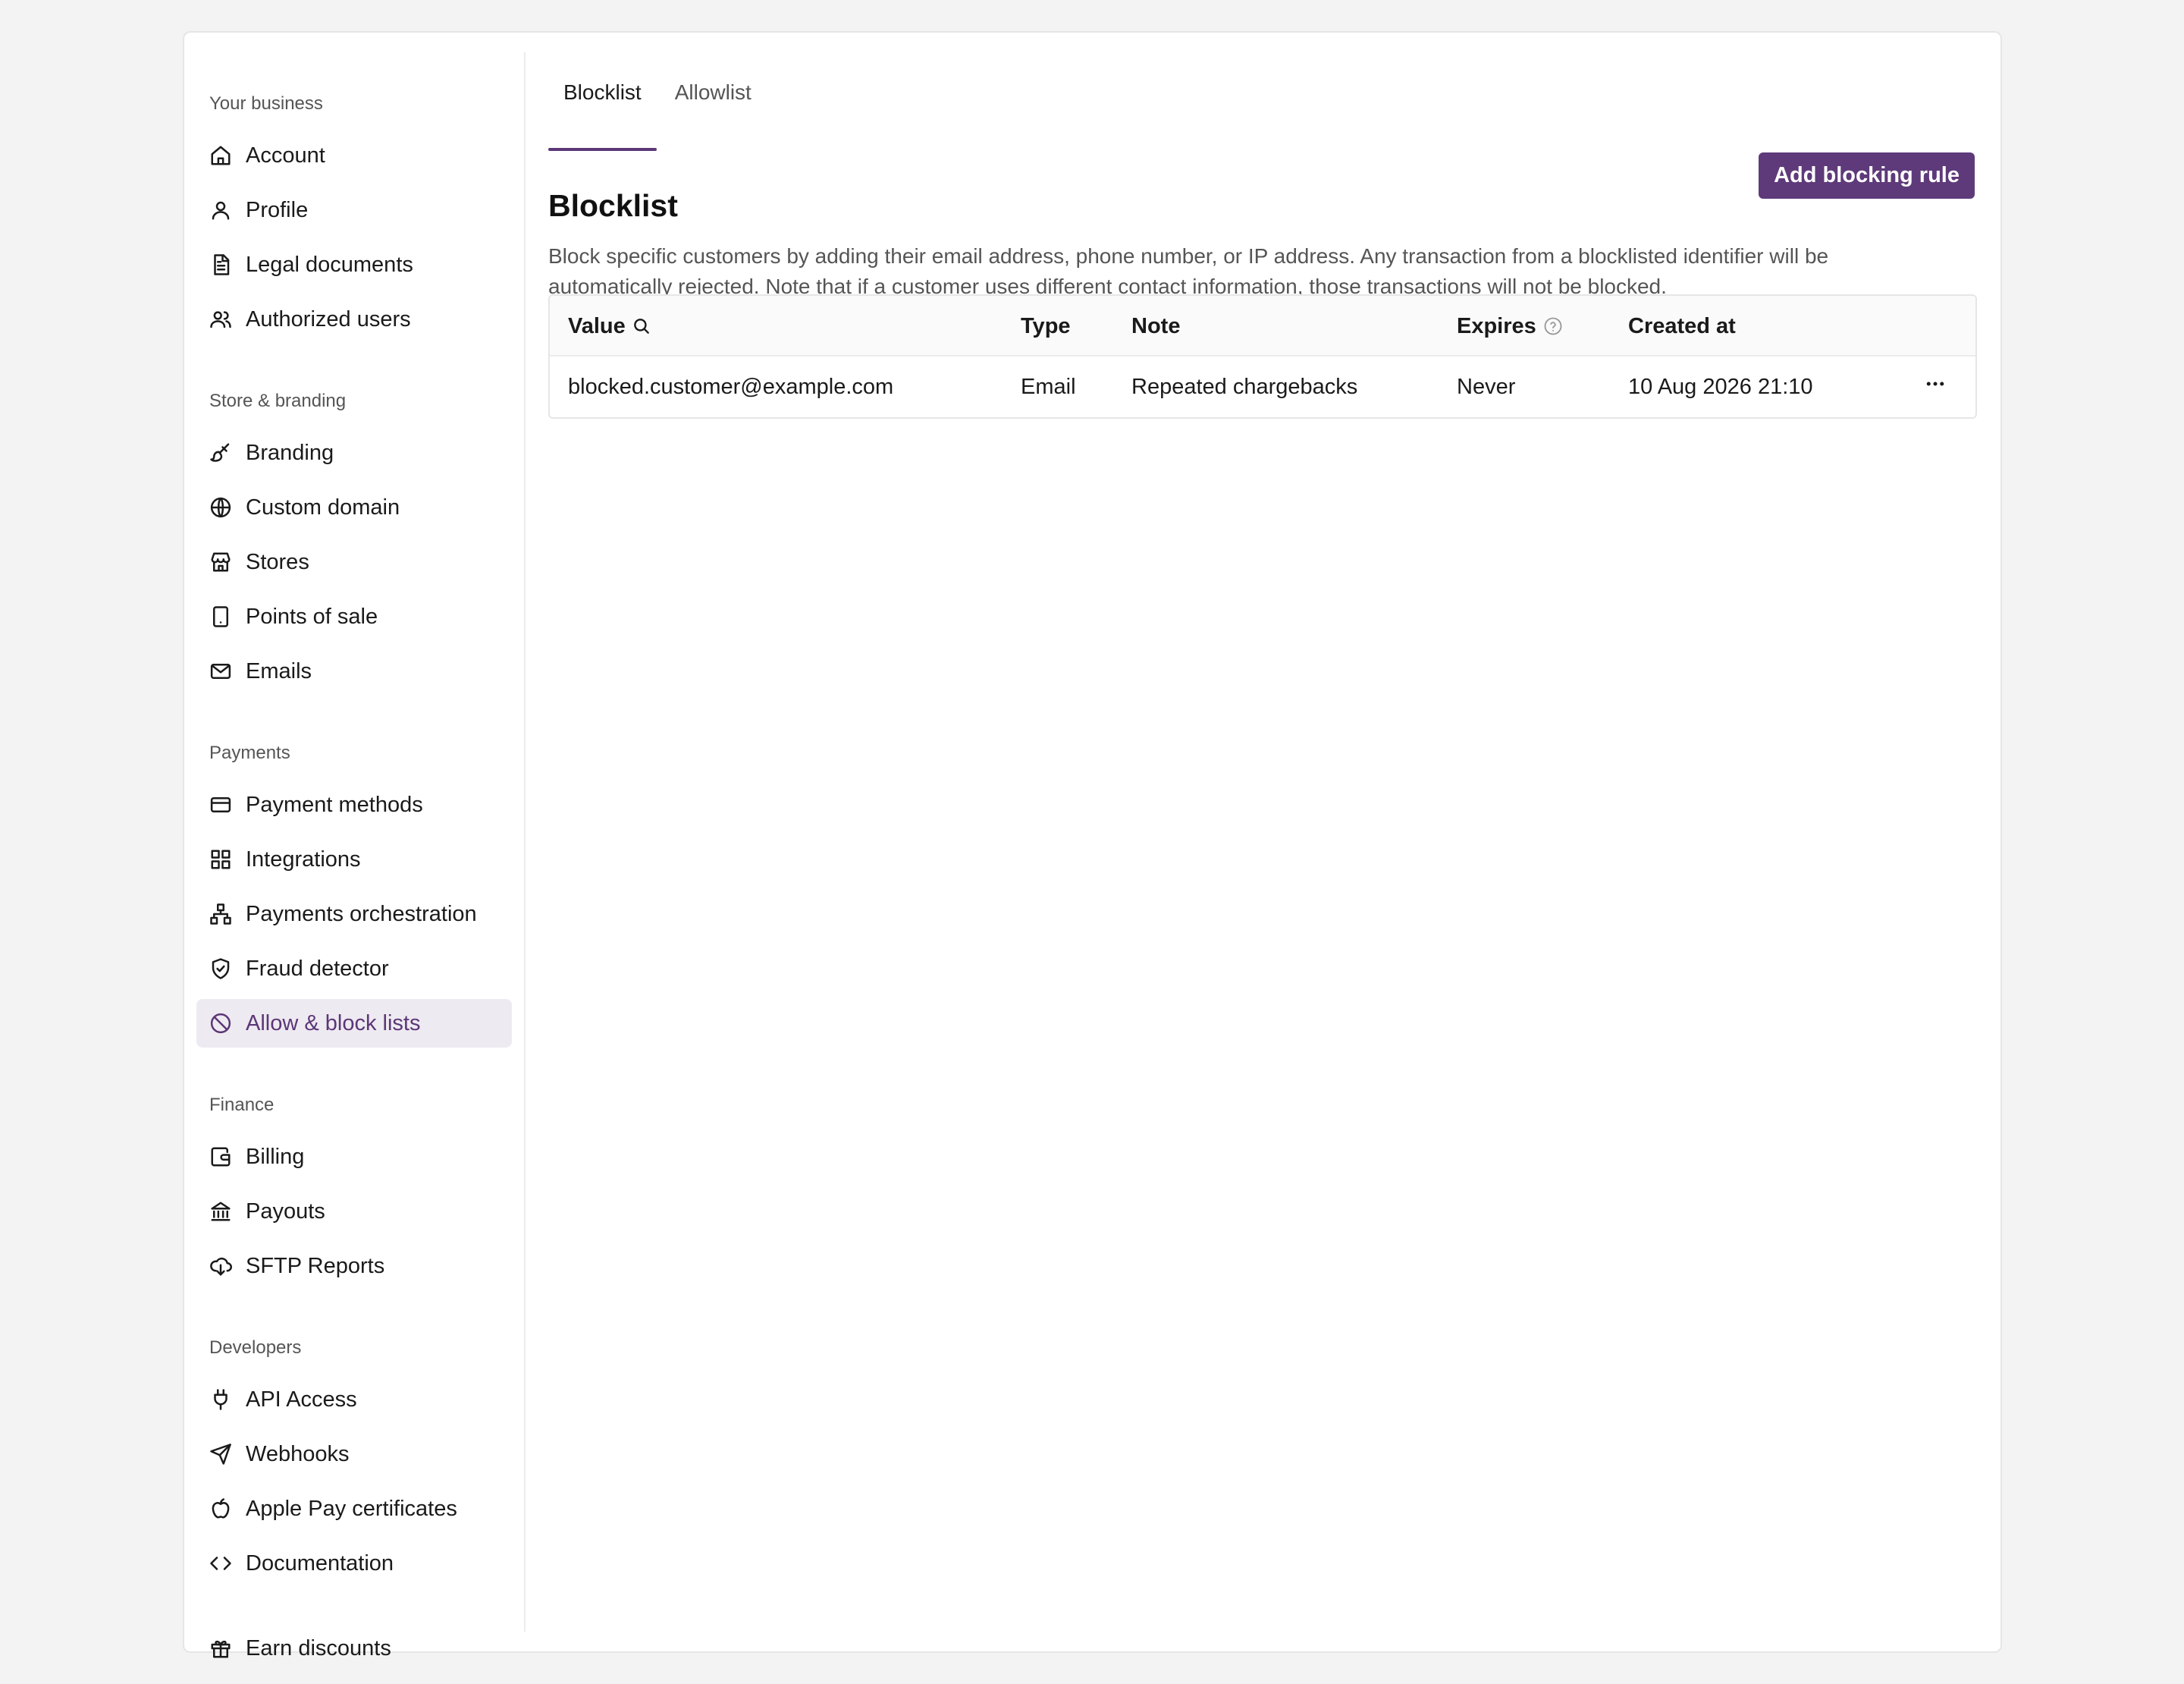 The image size is (2184, 1684). I want to click on cell-type: Email, so click(1048, 386).